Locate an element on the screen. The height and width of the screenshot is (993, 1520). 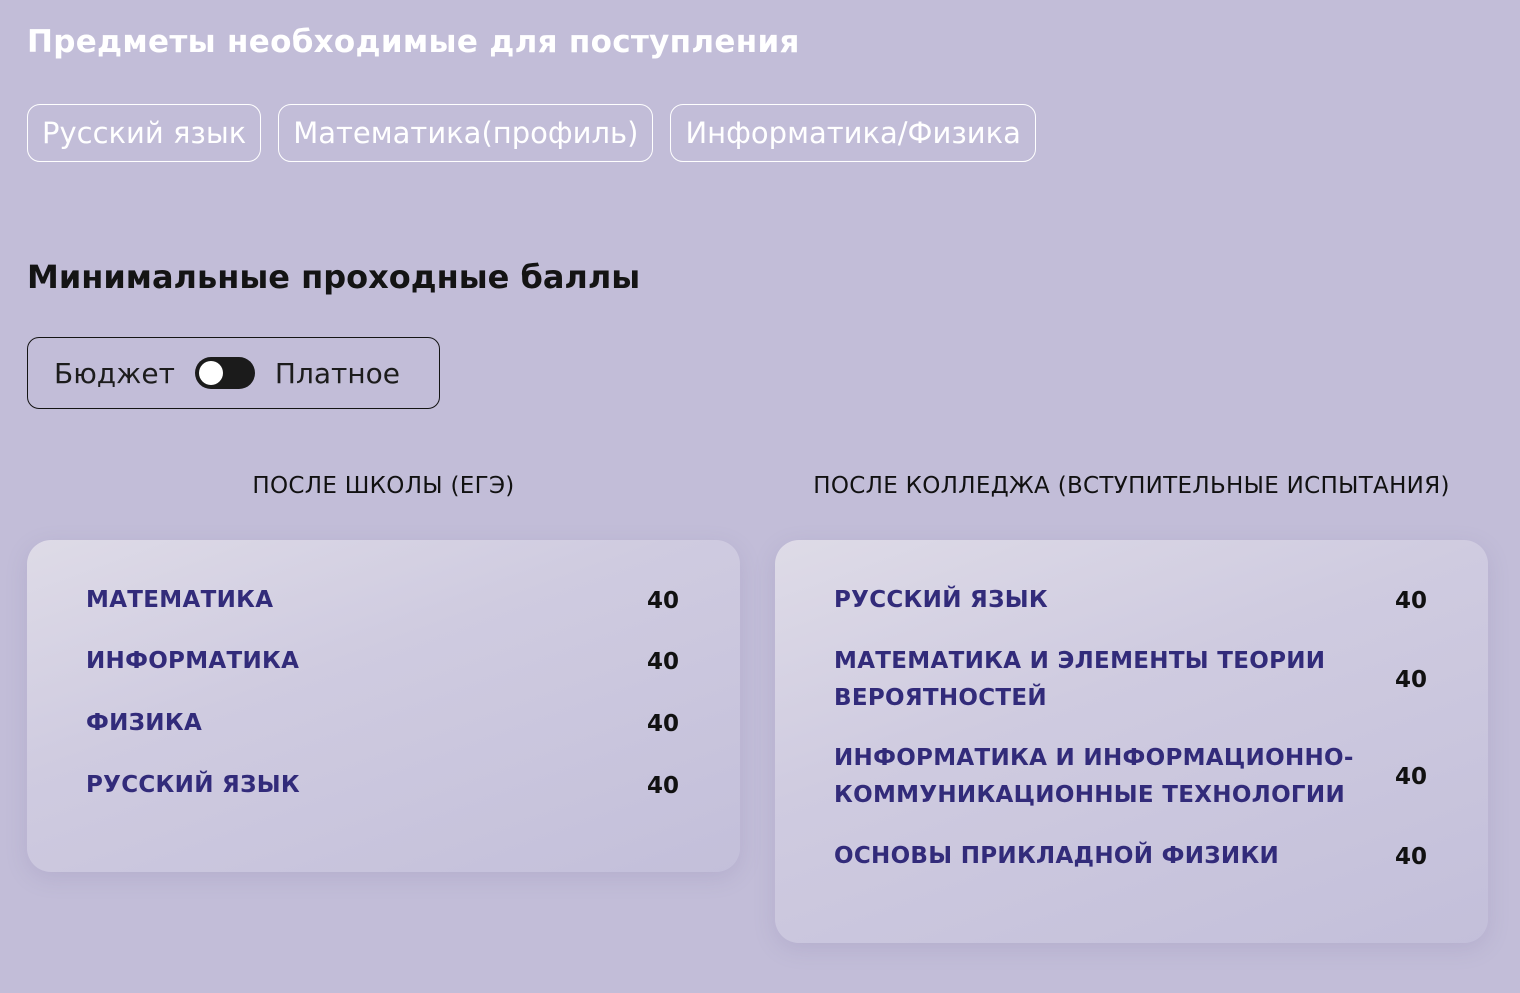
funding-toggle: Бюджет Платное is located at coordinates (233, 373).